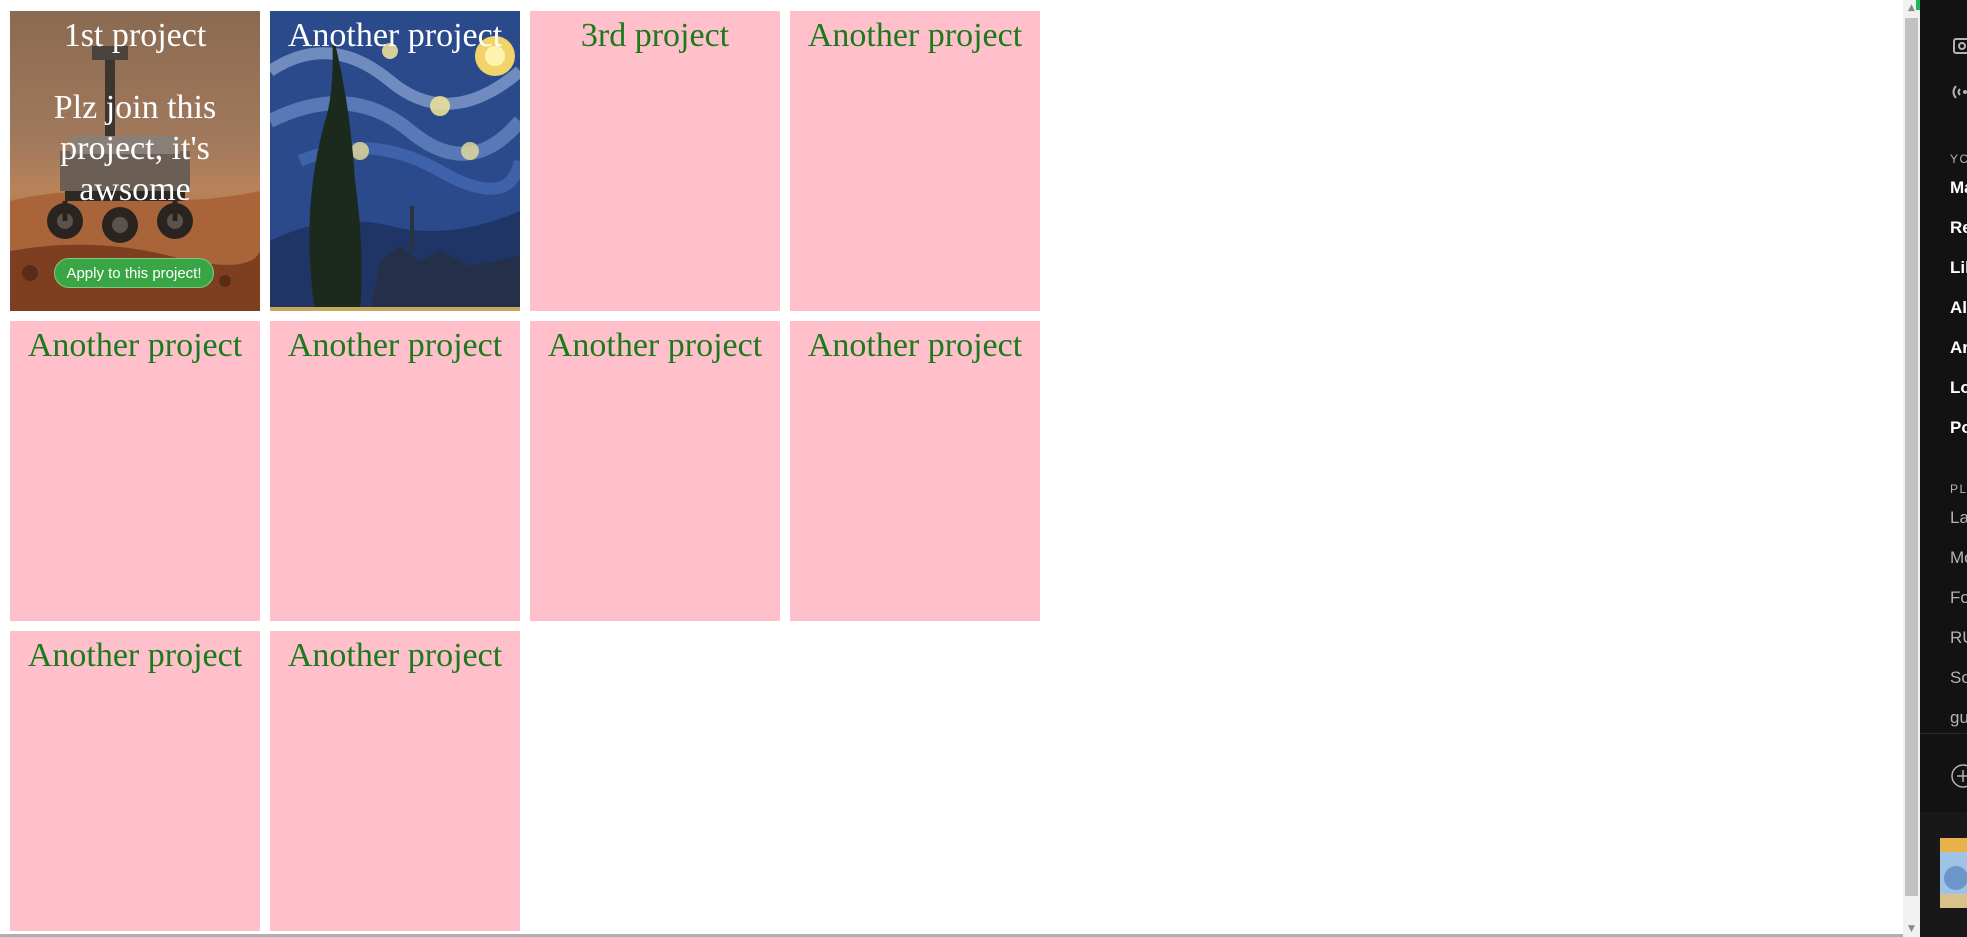 Image resolution: width=1967 pixels, height=937 pixels. What do you see at coordinates (1958, 518) in the screenshot?
I see `playlist-item: La` at bounding box center [1958, 518].